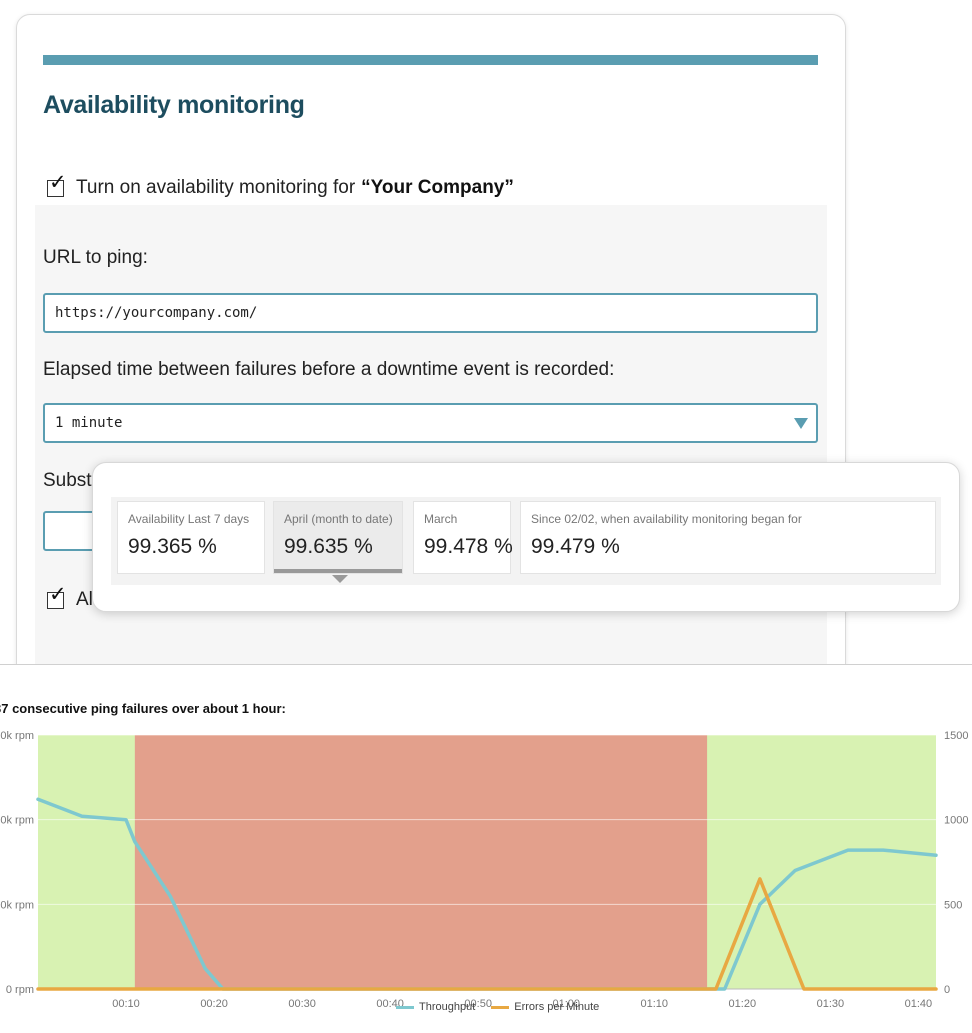 The height and width of the screenshot is (1033, 972). Describe the element at coordinates (302, 1004) in the screenshot. I see `x-tick-label: 00:30` at that location.